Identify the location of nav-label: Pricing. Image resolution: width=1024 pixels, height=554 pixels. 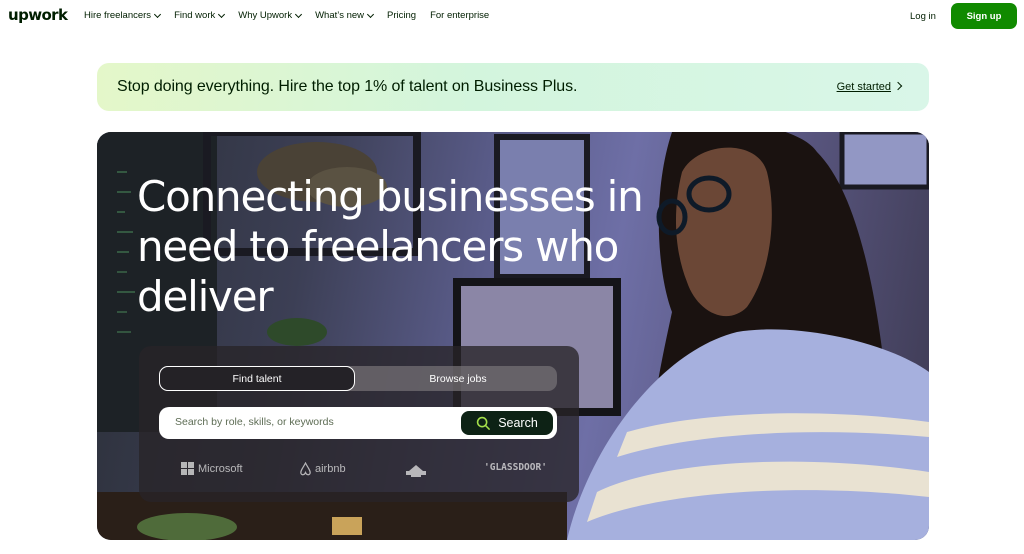
(402, 15).